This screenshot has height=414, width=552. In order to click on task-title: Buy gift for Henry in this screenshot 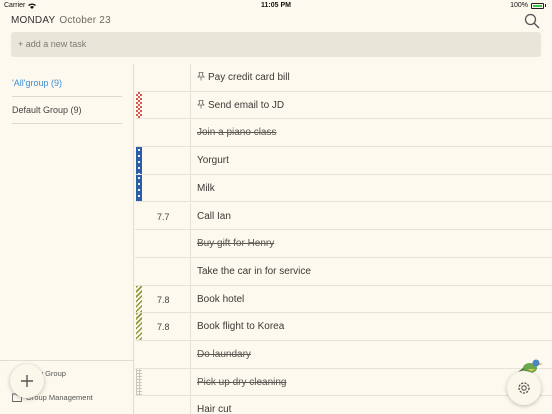, I will do `click(235, 243)`.